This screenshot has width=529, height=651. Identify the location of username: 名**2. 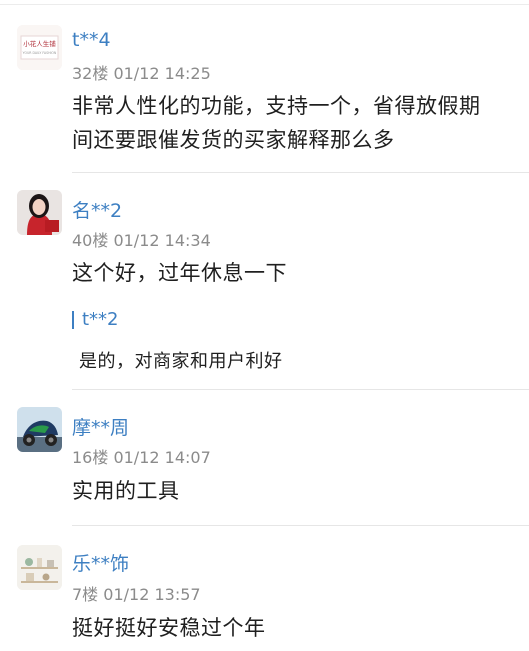
(97, 209).